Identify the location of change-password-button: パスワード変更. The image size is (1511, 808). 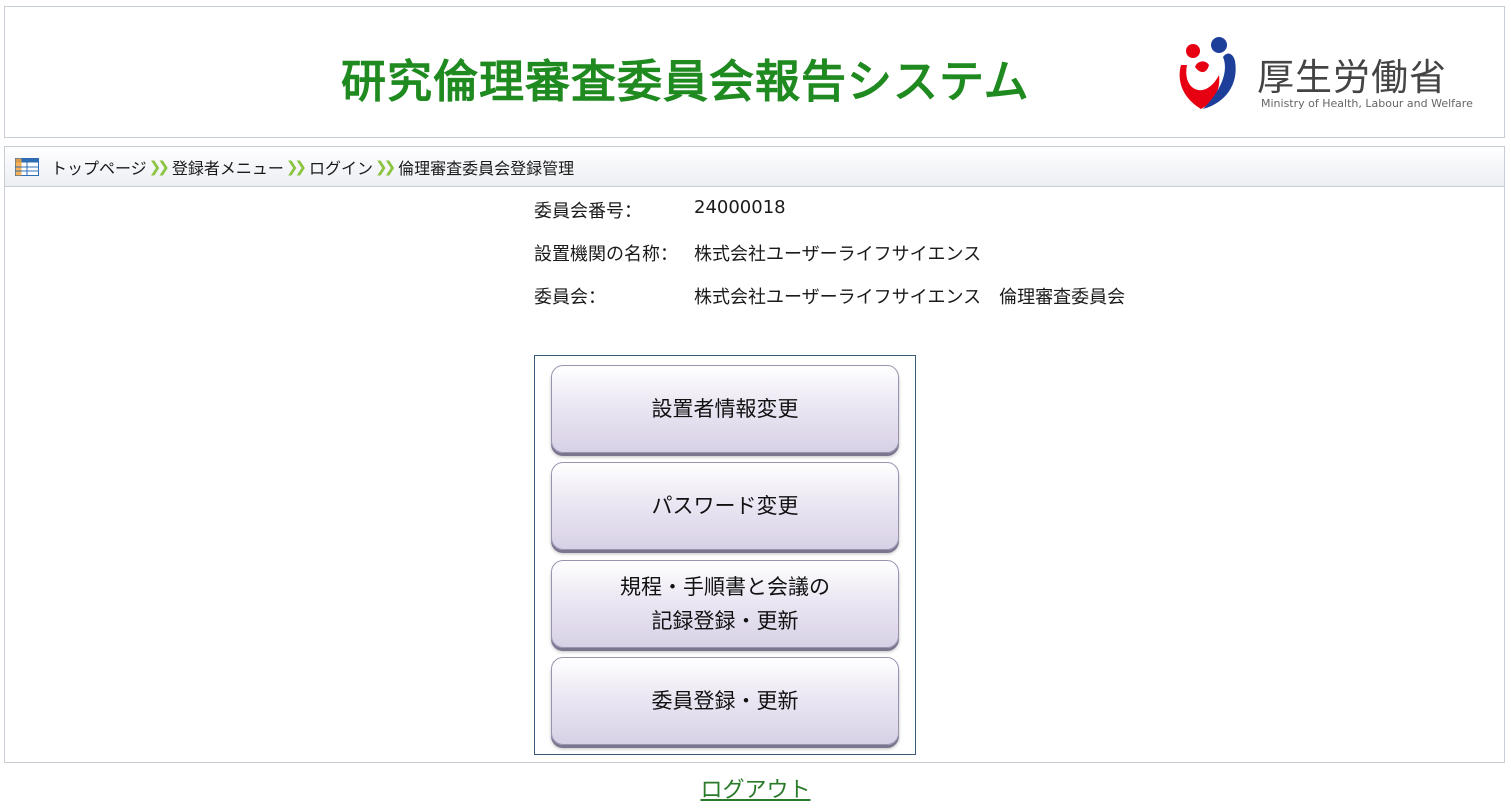
(725, 506).